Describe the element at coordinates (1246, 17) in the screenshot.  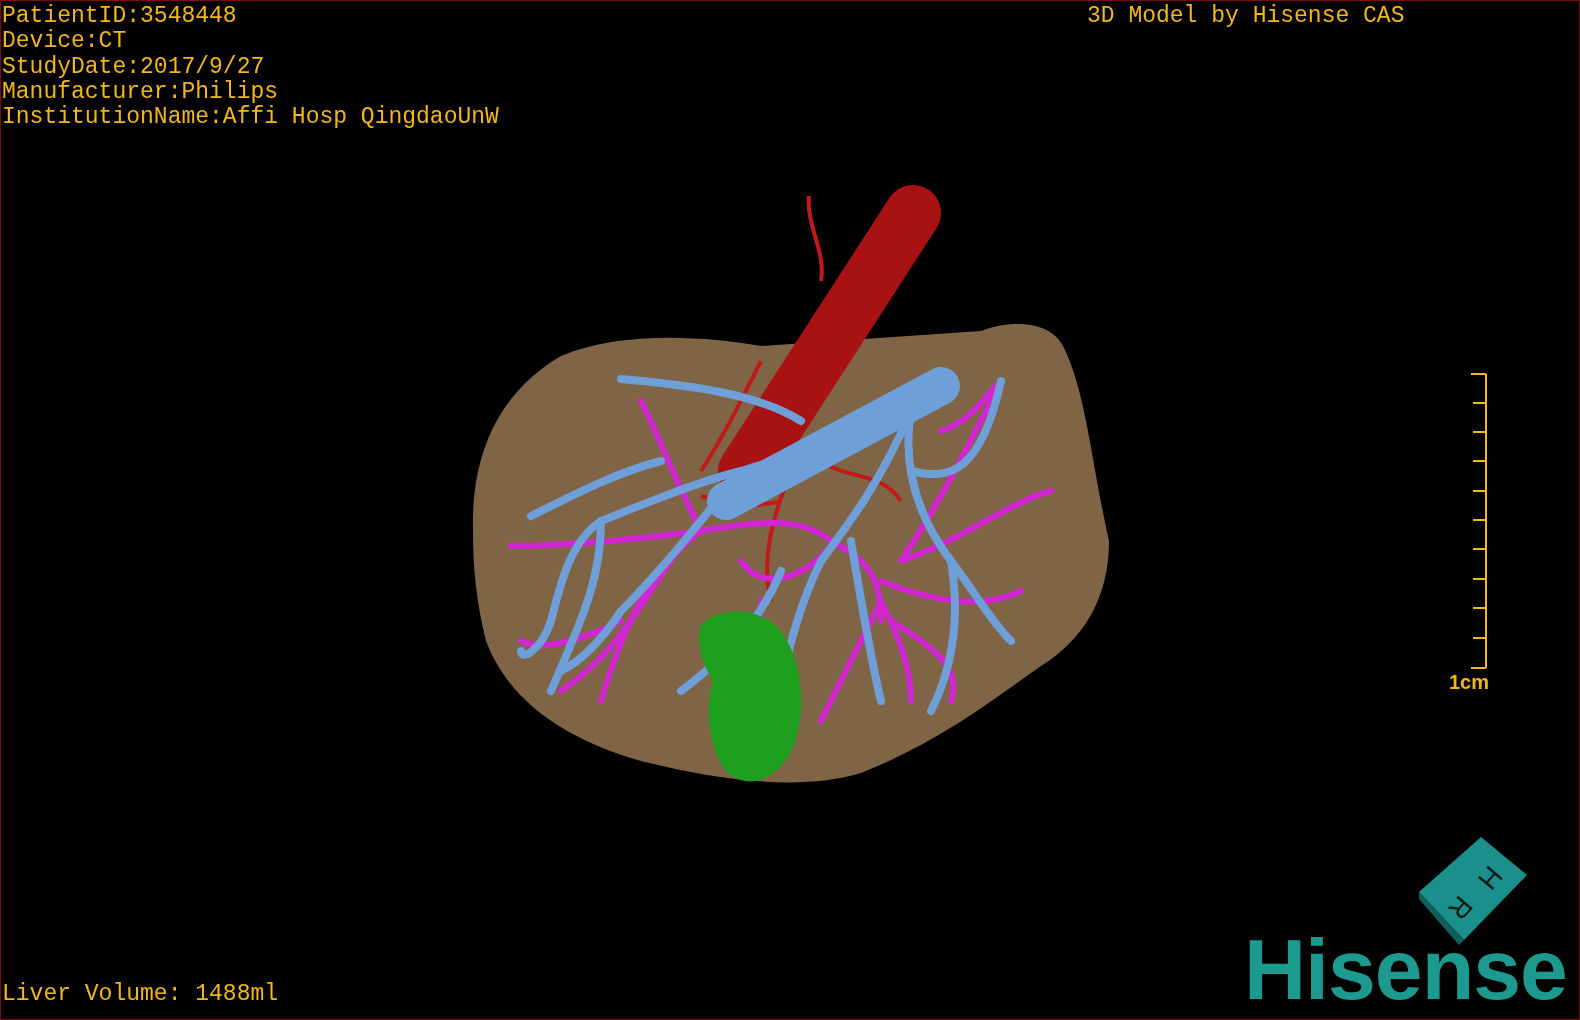
I see `viewer-title: 3D Model by Hisense CAS` at that location.